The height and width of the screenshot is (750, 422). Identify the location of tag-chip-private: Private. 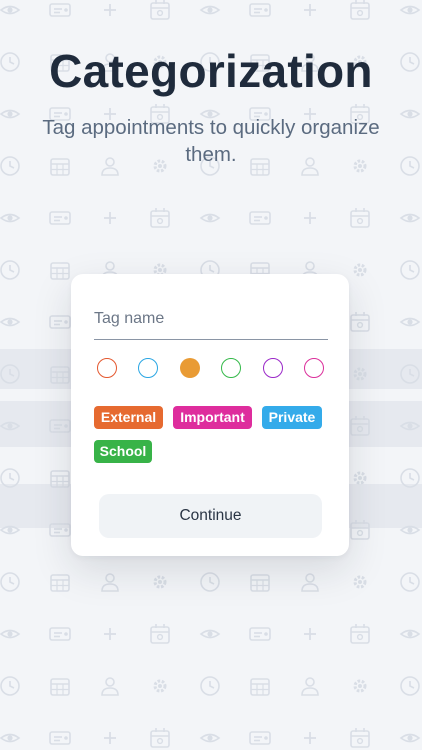
(292, 417).